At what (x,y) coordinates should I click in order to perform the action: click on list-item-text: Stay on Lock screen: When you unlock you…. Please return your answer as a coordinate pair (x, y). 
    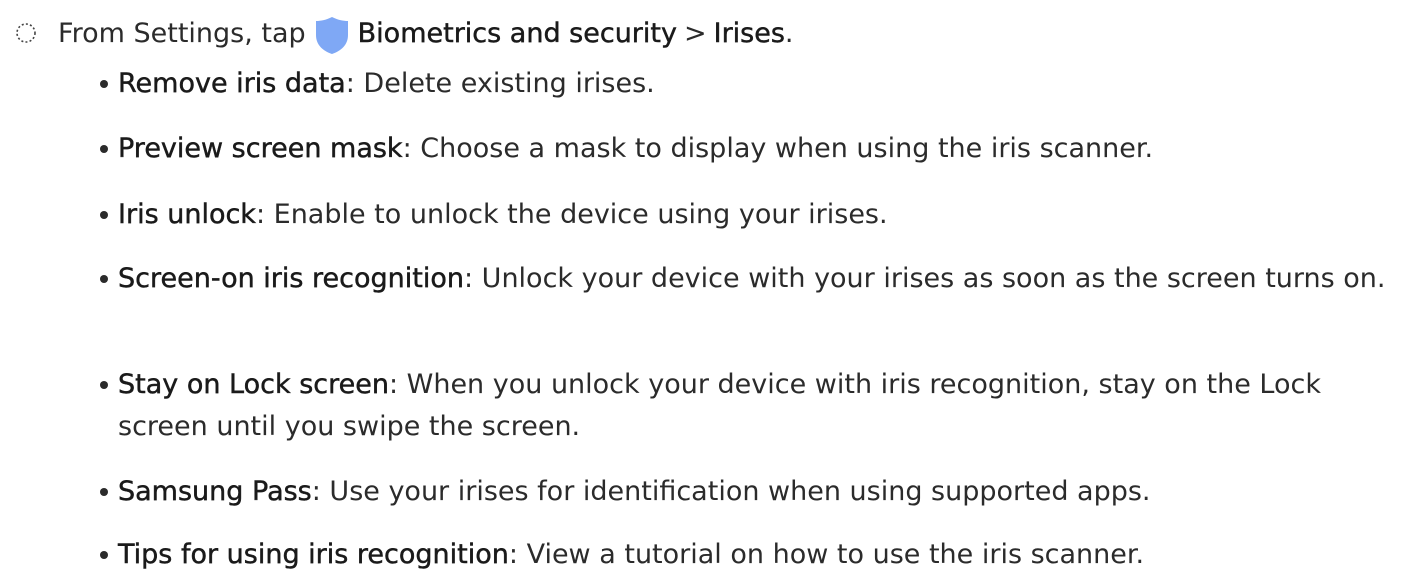
    Looking at the image, I should click on (757, 406).